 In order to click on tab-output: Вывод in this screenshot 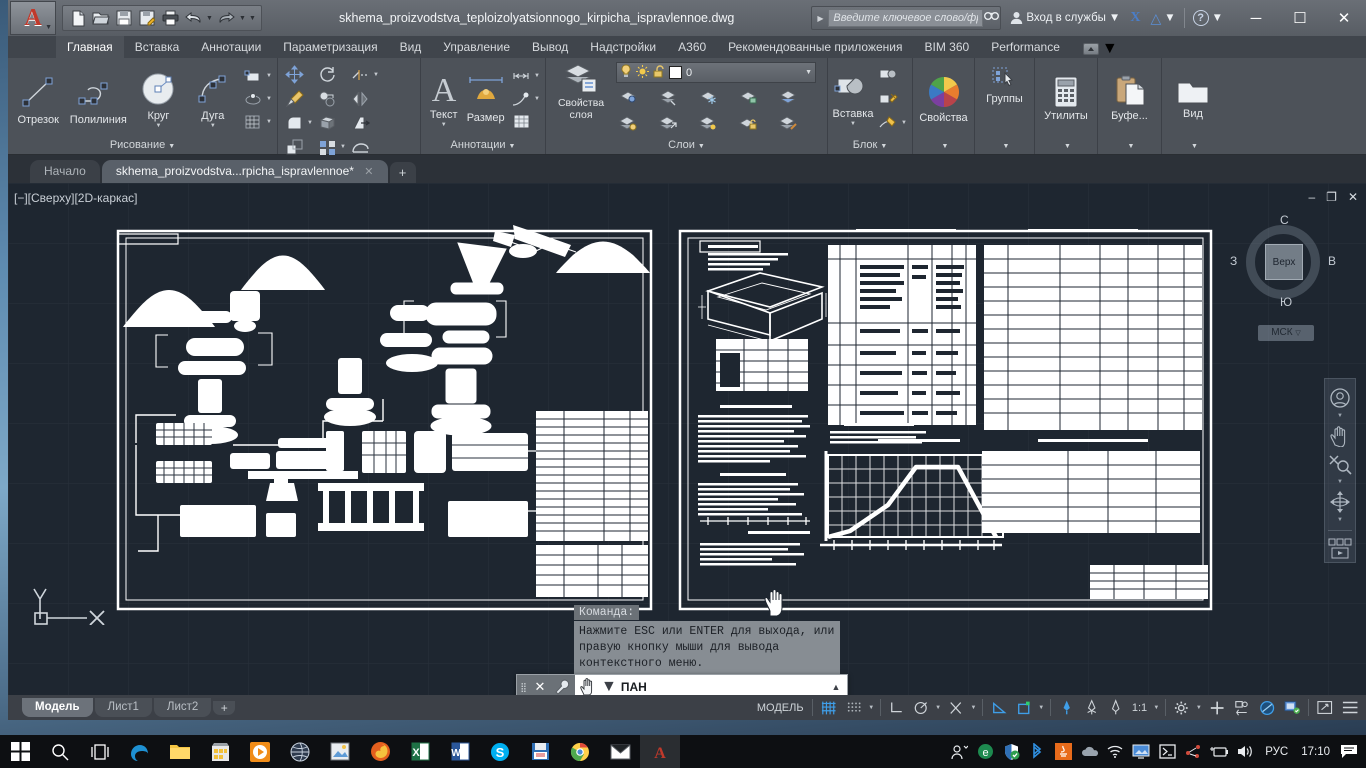, I will do `click(550, 47)`.